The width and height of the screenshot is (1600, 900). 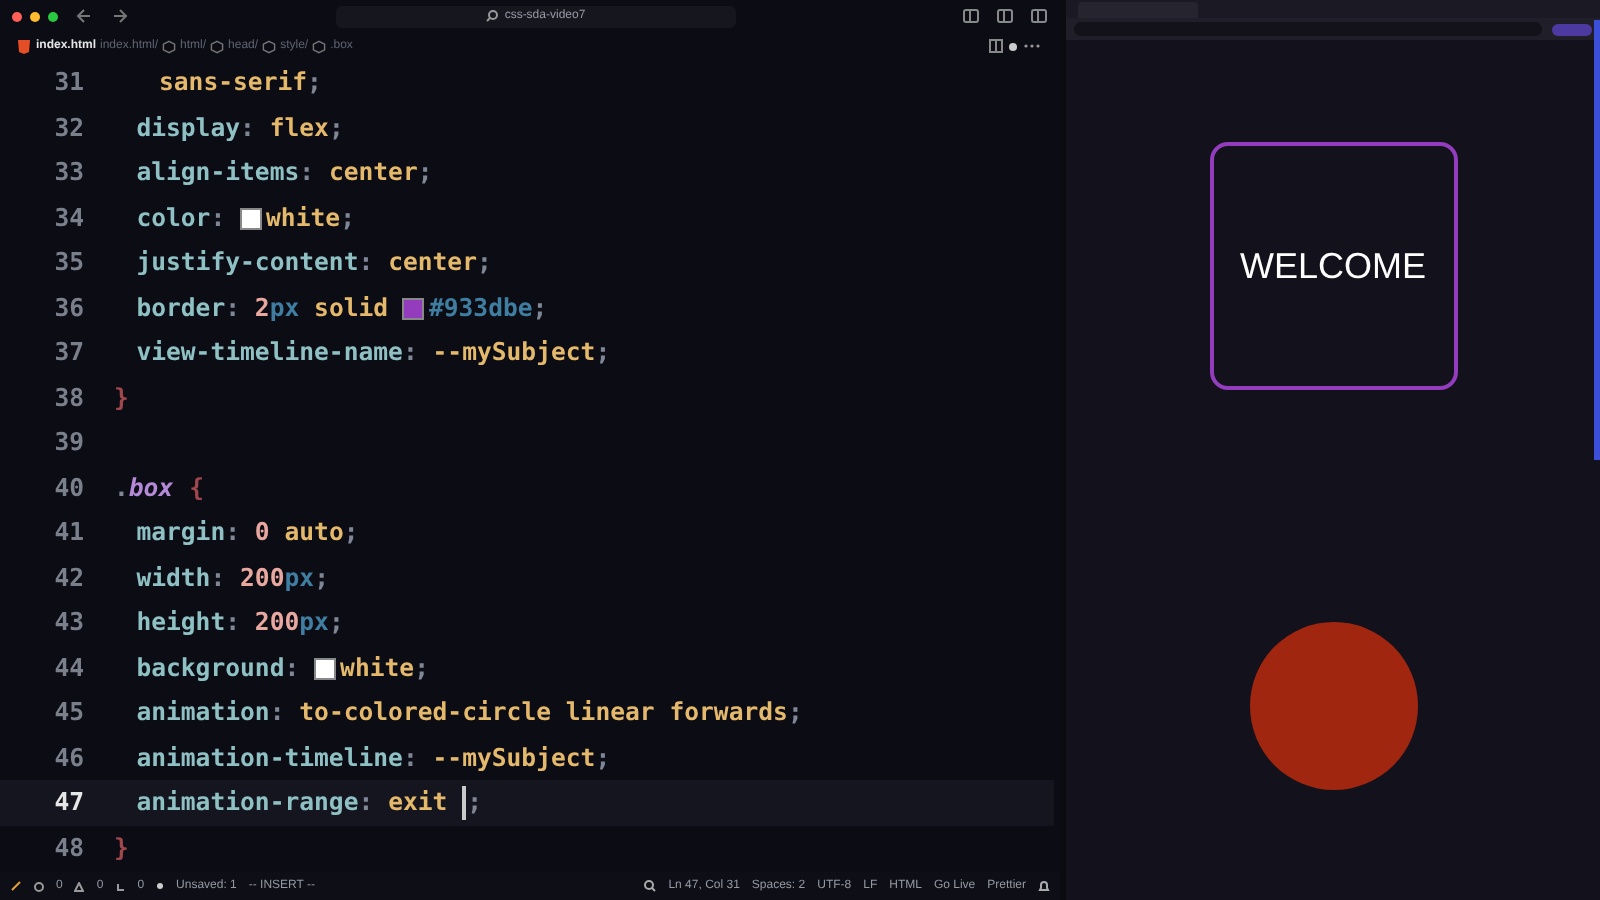 I want to click on code-line: background: white;, so click(x=282, y=667).